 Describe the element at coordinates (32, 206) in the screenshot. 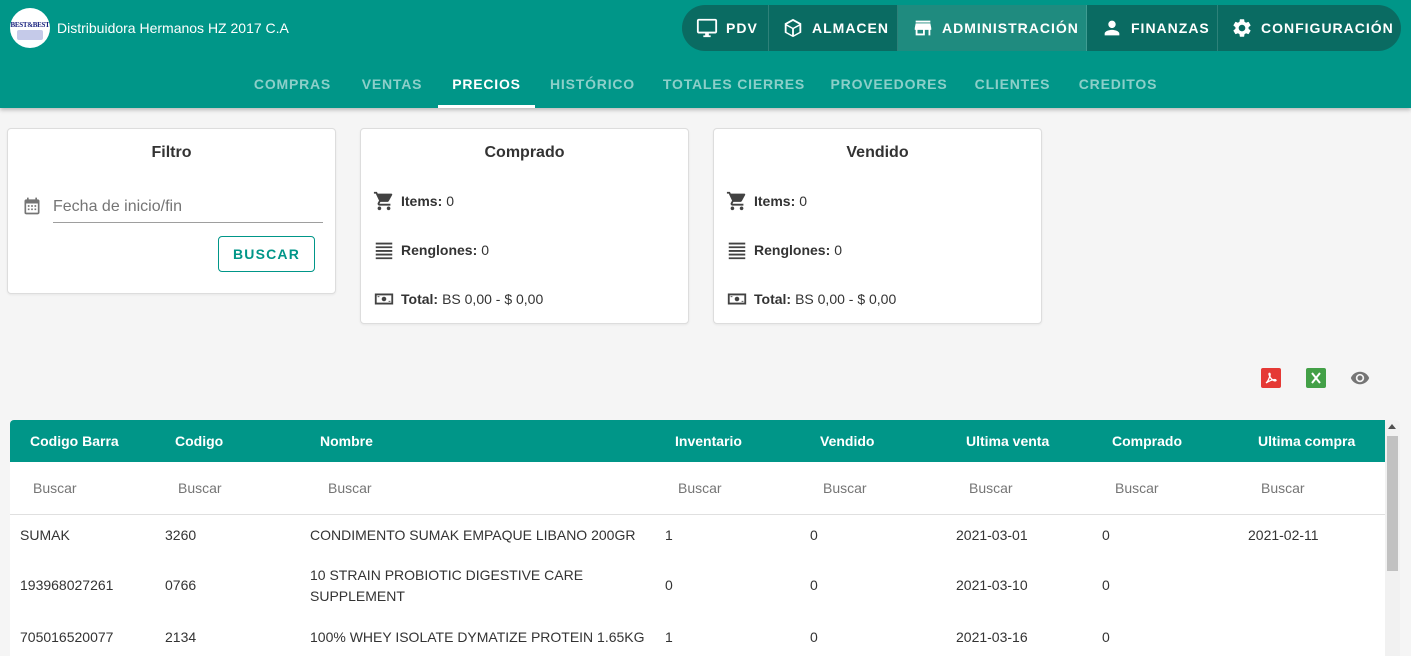

I see `calendar-icon` at that location.